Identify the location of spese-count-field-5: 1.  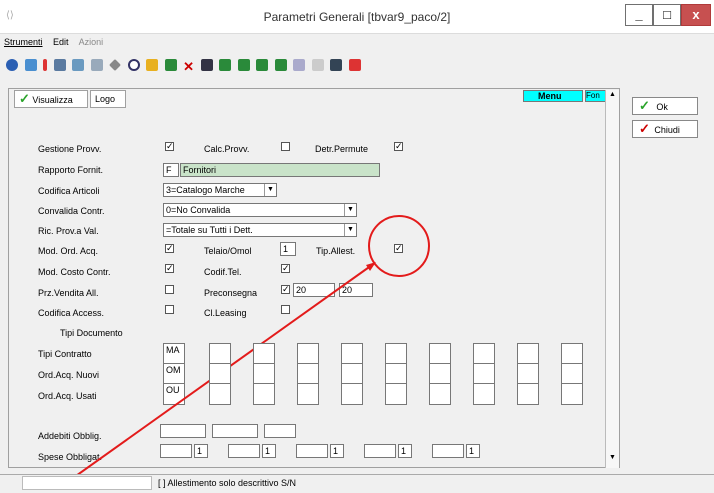
(473, 451).